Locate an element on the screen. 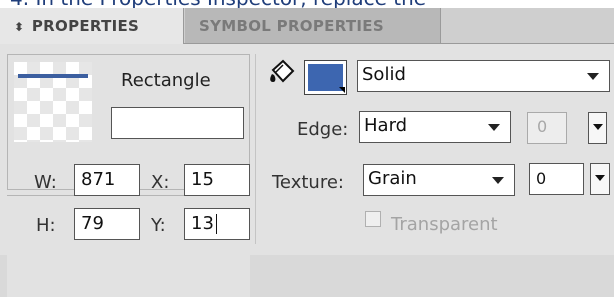 Image resolution: width=614 pixels, height=297 pixels. paint-bucket-icon is located at coordinates (282, 75).